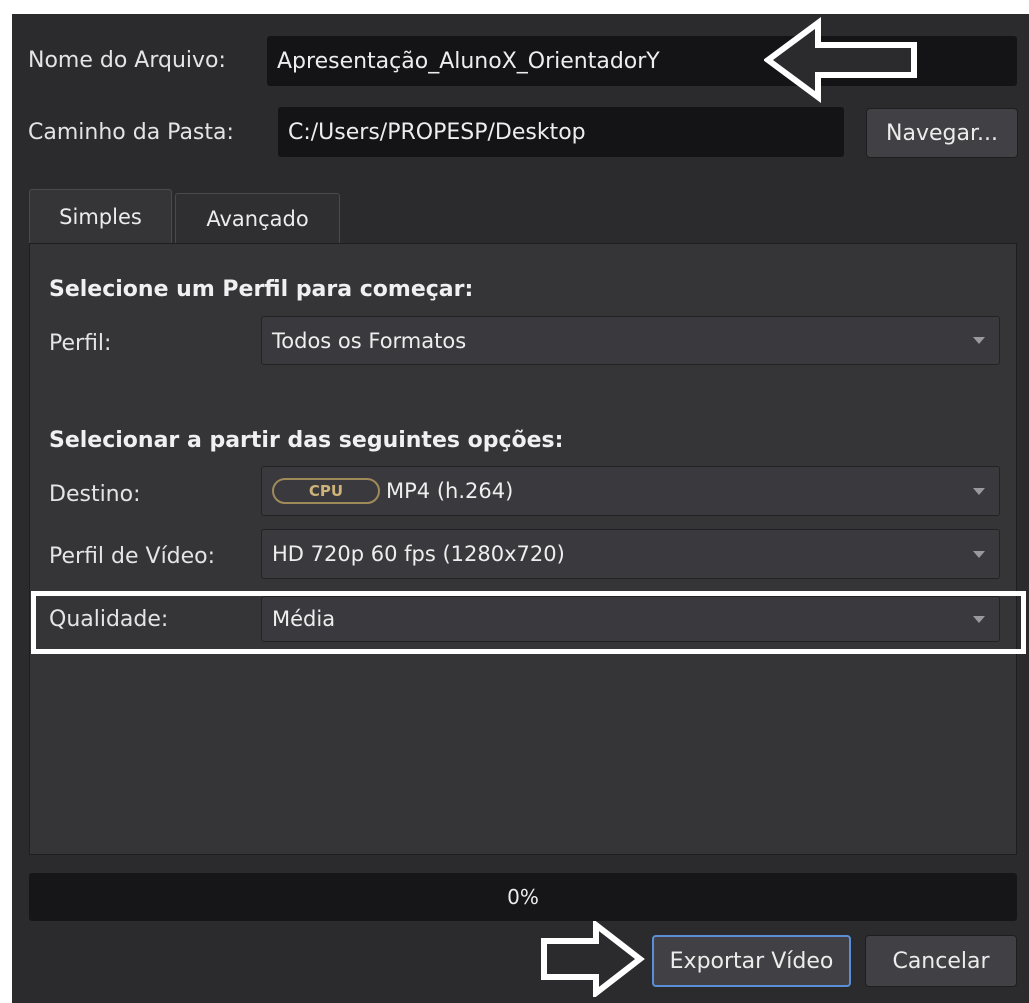 The width and height of the screenshot is (1029, 1003). Describe the element at coordinates (127, 60) in the screenshot. I see `file-name-label: Nome do Arquivo:` at that location.